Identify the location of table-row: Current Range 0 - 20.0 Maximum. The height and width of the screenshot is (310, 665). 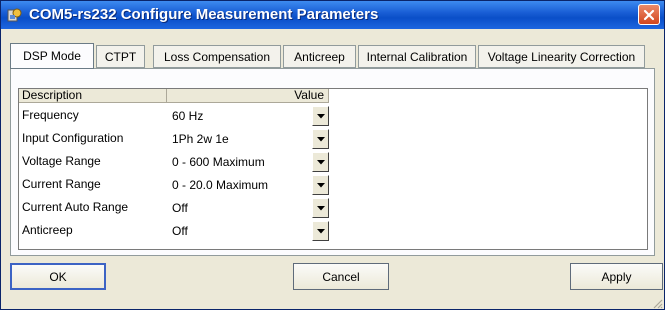
(174, 185).